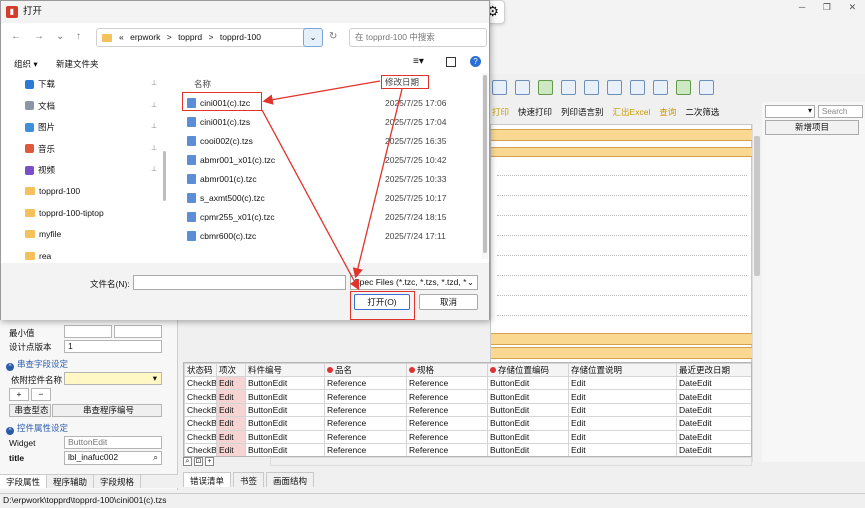 This screenshot has width=865, height=508. I want to click on min-value-field, so click(88, 331).